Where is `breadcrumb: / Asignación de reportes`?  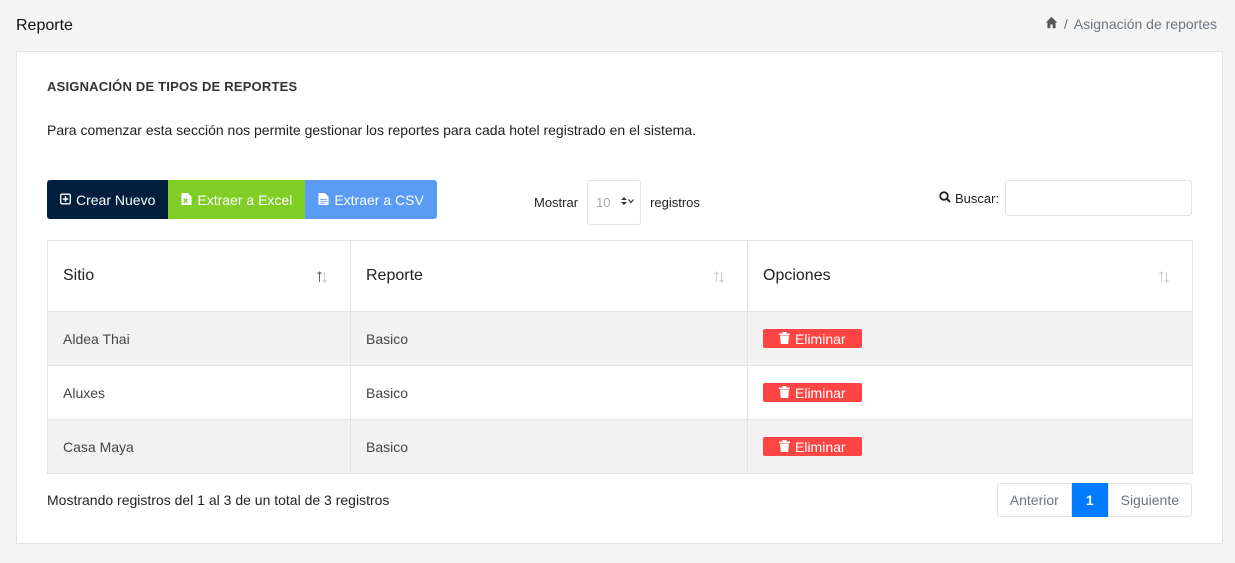
breadcrumb: / Asignación de reportes is located at coordinates (1131, 24).